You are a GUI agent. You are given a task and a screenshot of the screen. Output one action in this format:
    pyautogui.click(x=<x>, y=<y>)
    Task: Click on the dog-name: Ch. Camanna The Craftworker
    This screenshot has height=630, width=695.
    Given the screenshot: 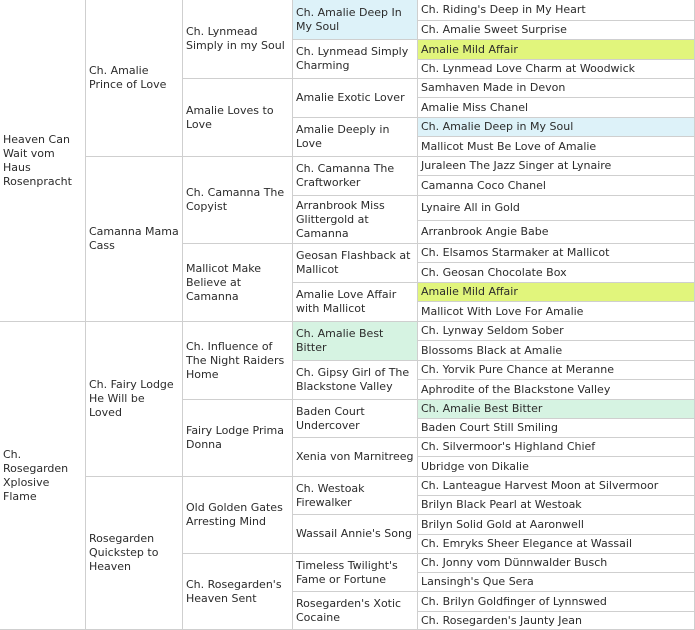 What is the action you would take?
    pyautogui.click(x=355, y=176)
    